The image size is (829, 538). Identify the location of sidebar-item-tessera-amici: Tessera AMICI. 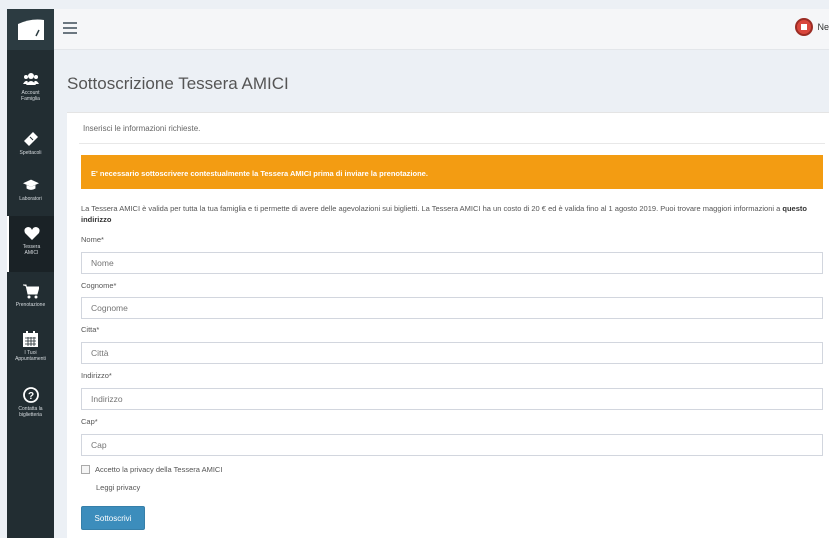
(30, 244).